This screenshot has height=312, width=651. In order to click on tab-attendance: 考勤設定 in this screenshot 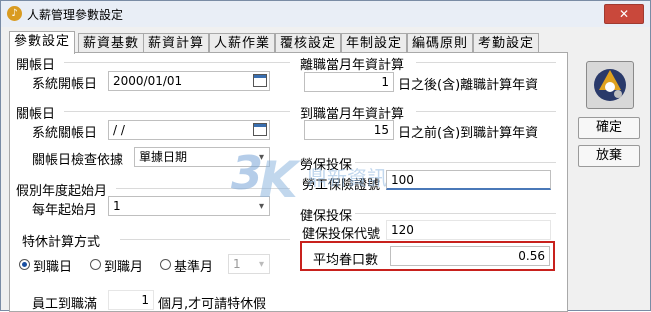, I will do `click(506, 43)`.